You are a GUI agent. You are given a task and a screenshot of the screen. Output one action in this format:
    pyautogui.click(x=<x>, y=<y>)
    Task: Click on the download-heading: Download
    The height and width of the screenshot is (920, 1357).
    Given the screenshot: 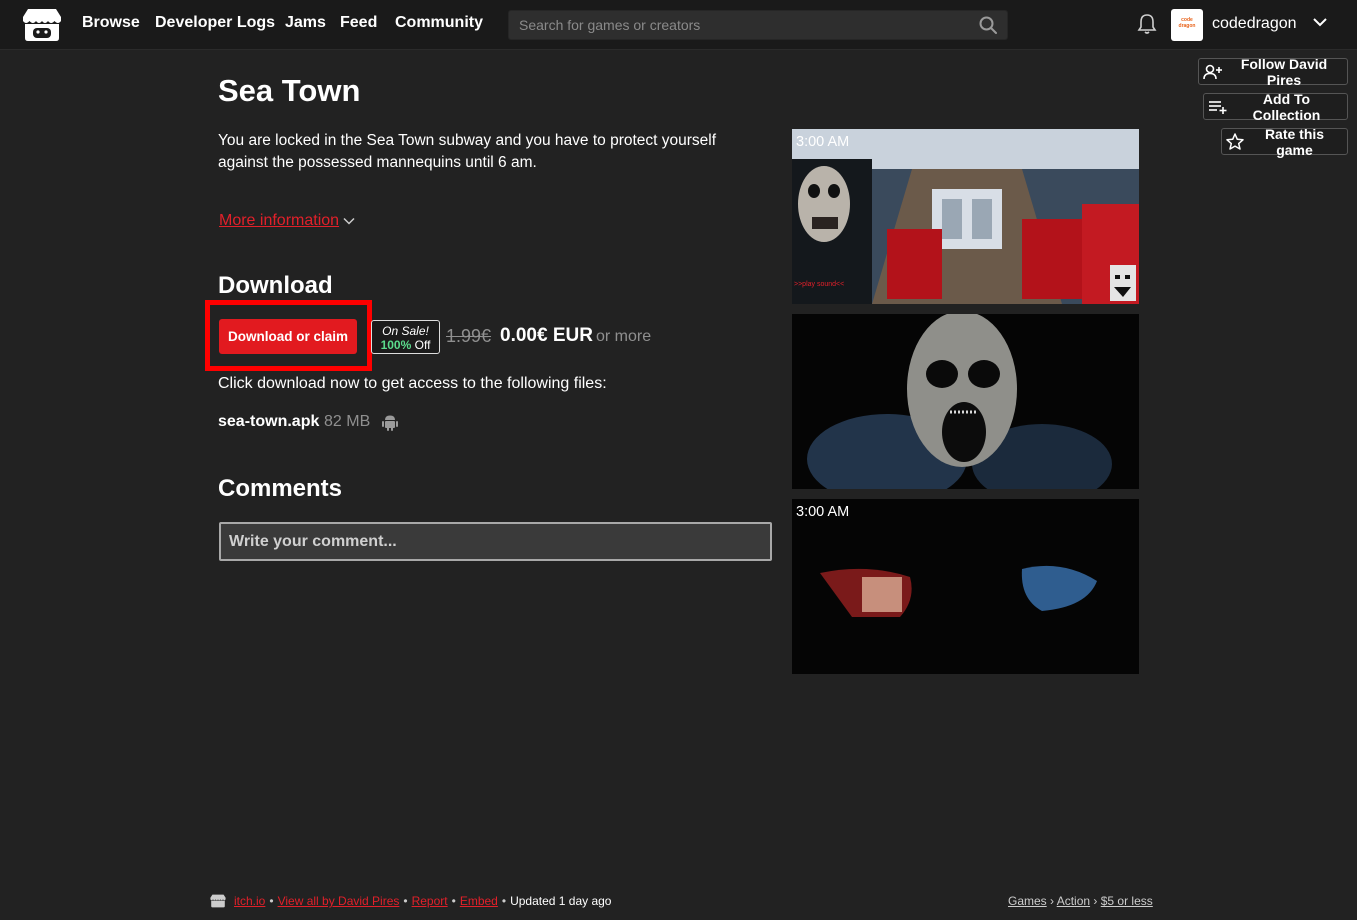 What is the action you would take?
    pyautogui.click(x=275, y=285)
    